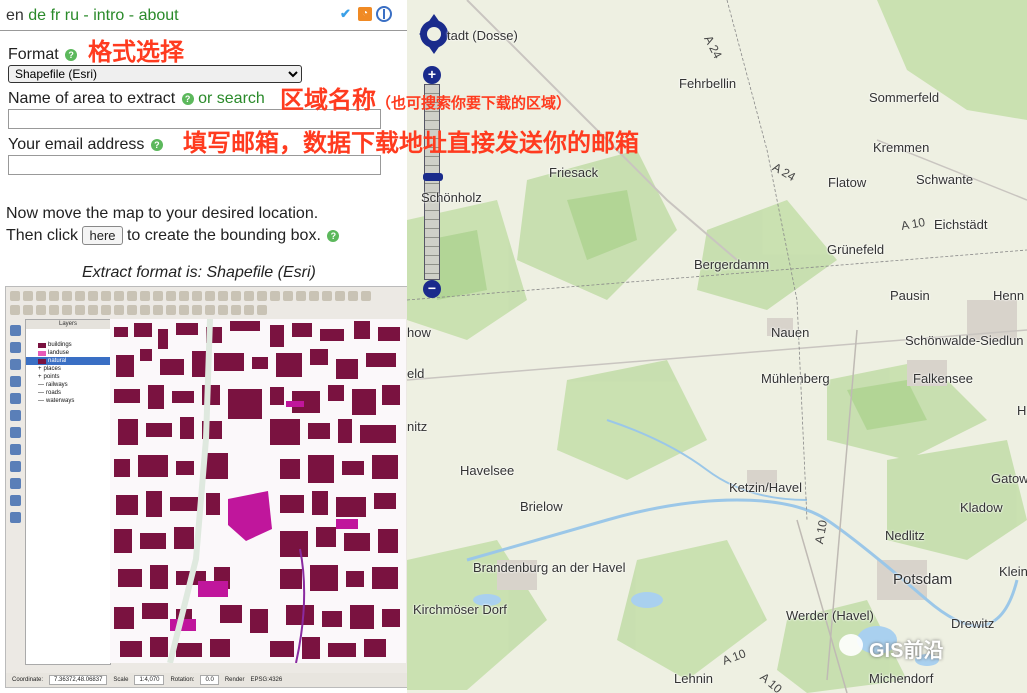 The image size is (1027, 693). Describe the element at coordinates (72, 15) in the screenshot. I see `lang-ru: ru` at that location.